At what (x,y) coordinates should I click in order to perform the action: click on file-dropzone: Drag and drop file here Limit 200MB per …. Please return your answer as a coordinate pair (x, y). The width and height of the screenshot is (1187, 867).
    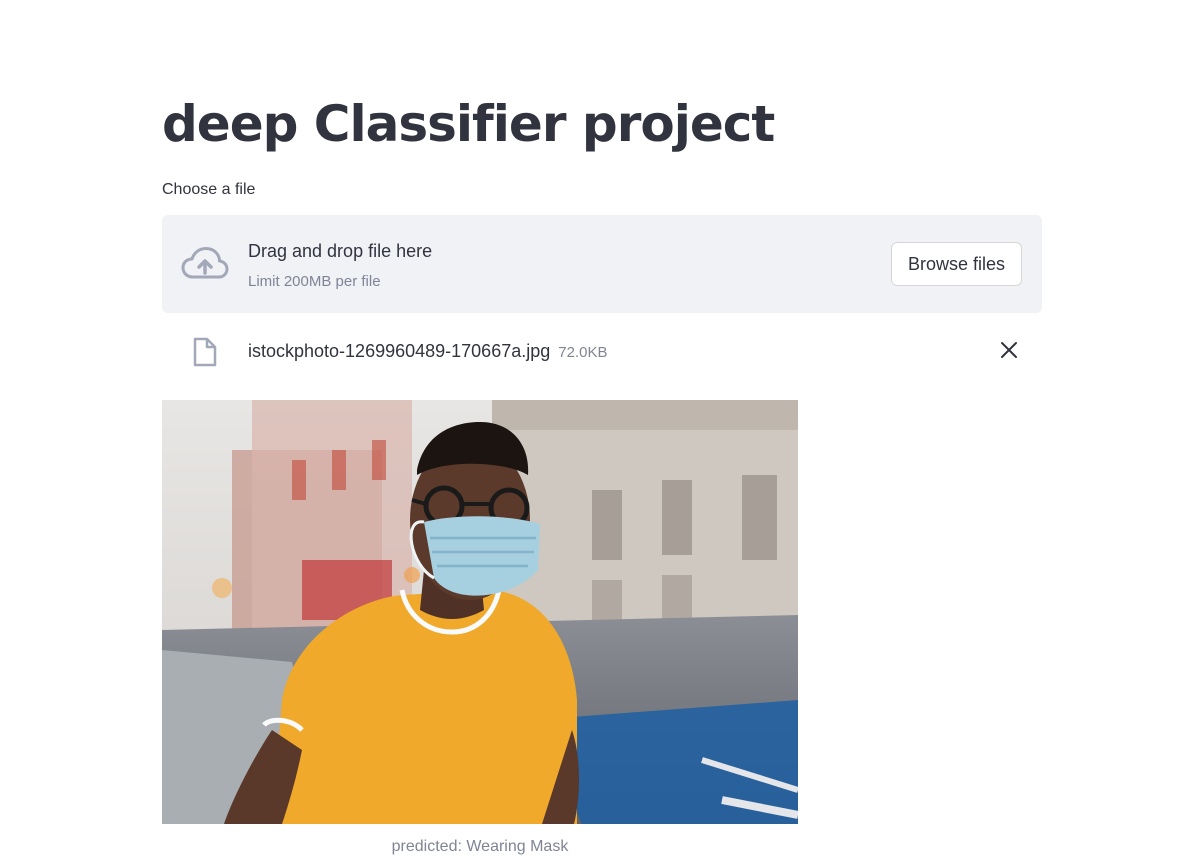
    Looking at the image, I should click on (602, 264).